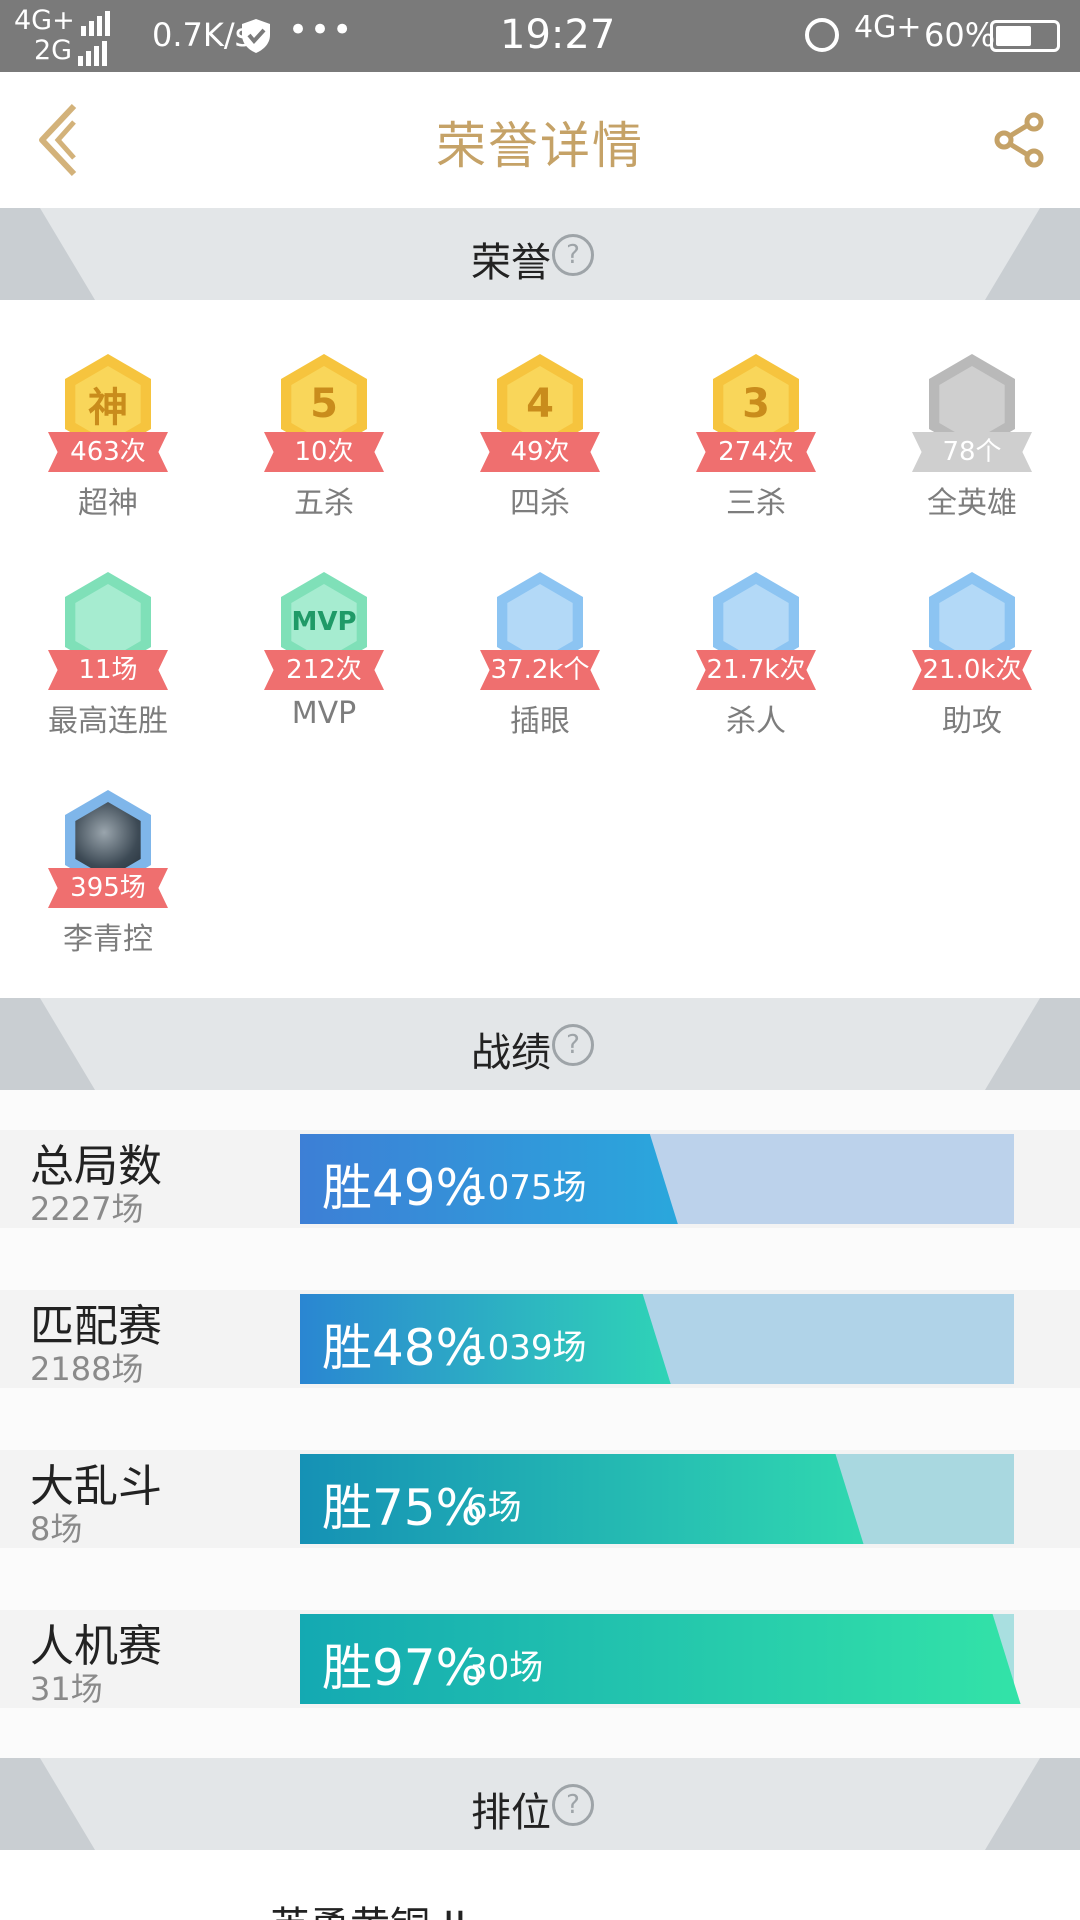  Describe the element at coordinates (511, 1813) in the screenshot. I see `section-title: 排位` at that location.